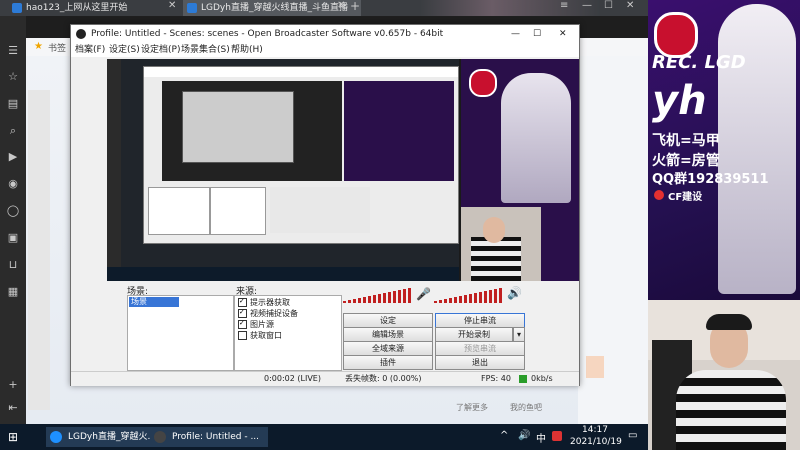 The image size is (800, 450). What do you see at coordinates (542, 378) in the screenshot?
I see `bitrate-readout: 0kb/s` at bounding box center [542, 378].